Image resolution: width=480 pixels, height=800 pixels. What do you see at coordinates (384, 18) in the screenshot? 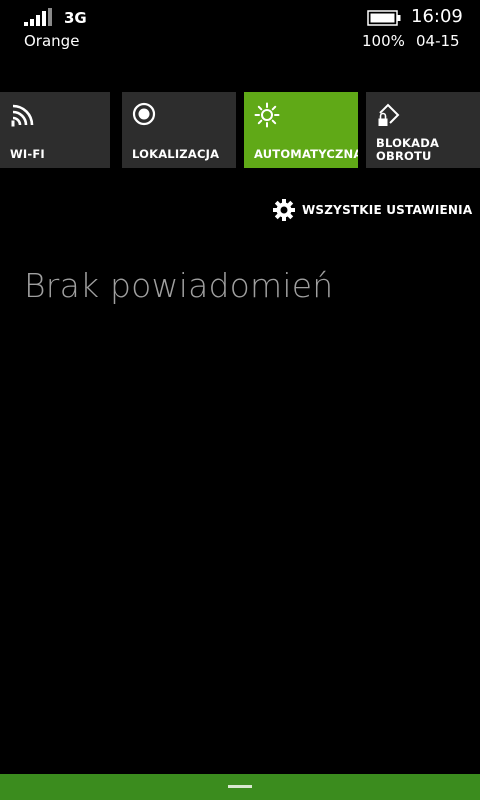
I see `battery-icon` at bounding box center [384, 18].